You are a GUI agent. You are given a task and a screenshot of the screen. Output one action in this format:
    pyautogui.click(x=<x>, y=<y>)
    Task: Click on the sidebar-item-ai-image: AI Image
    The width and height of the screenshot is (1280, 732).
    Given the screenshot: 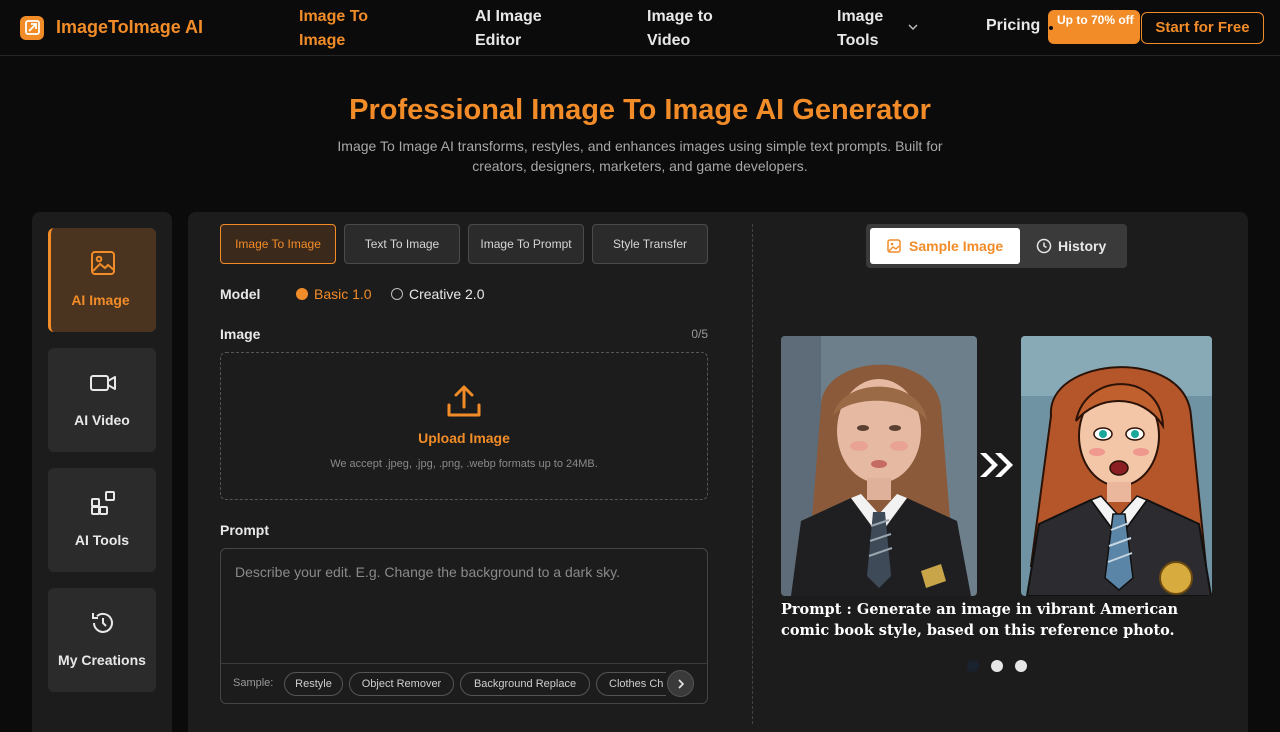 What is the action you would take?
    pyautogui.click(x=102, y=280)
    